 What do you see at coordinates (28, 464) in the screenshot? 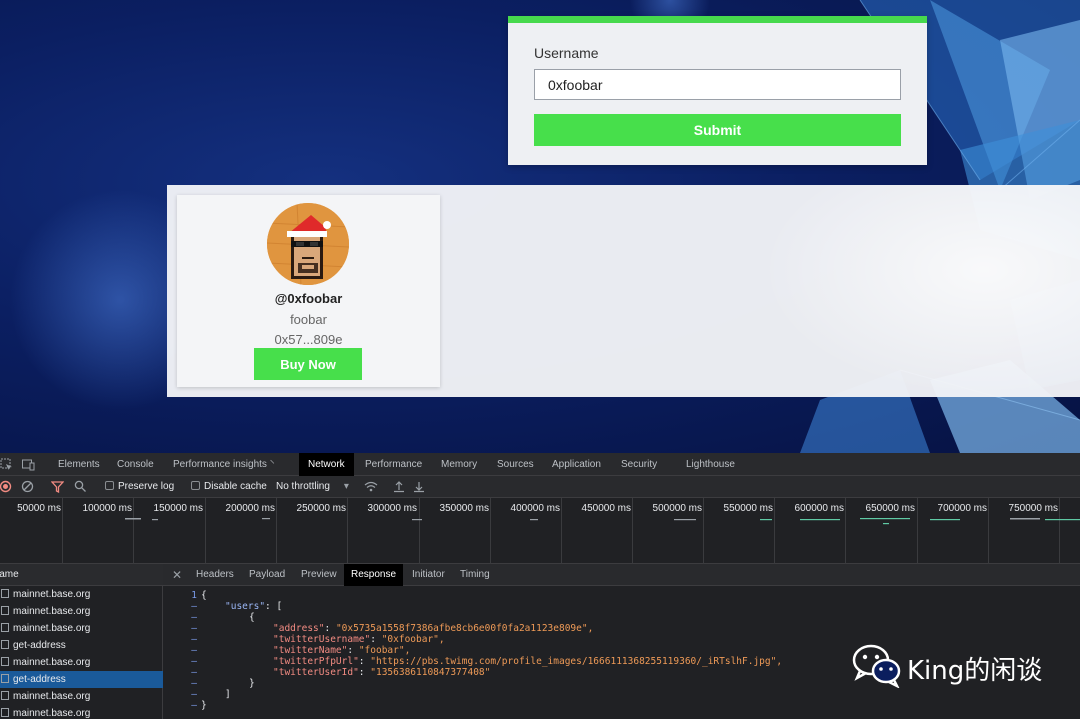
I see `device-icon` at bounding box center [28, 464].